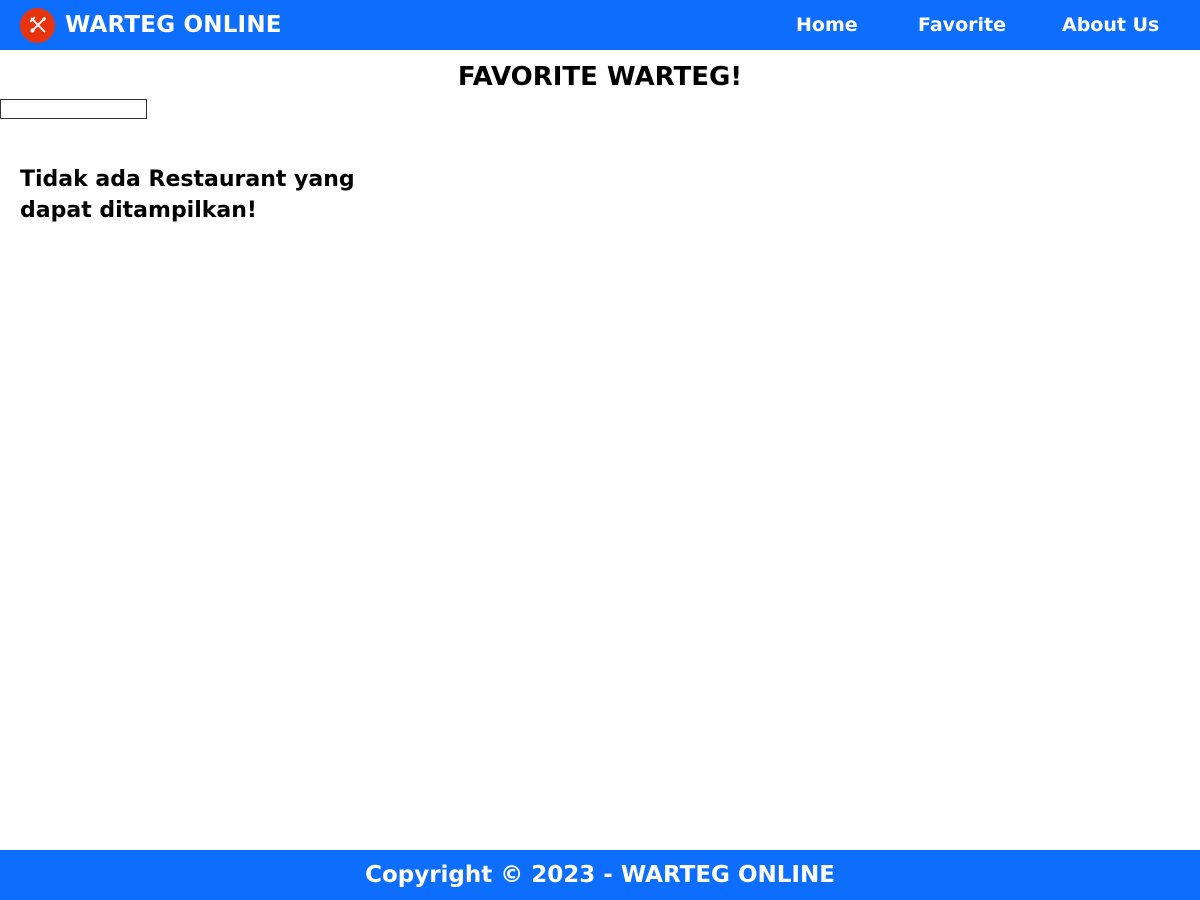  I want to click on nav-link-favorite: Favorite, so click(962, 25).